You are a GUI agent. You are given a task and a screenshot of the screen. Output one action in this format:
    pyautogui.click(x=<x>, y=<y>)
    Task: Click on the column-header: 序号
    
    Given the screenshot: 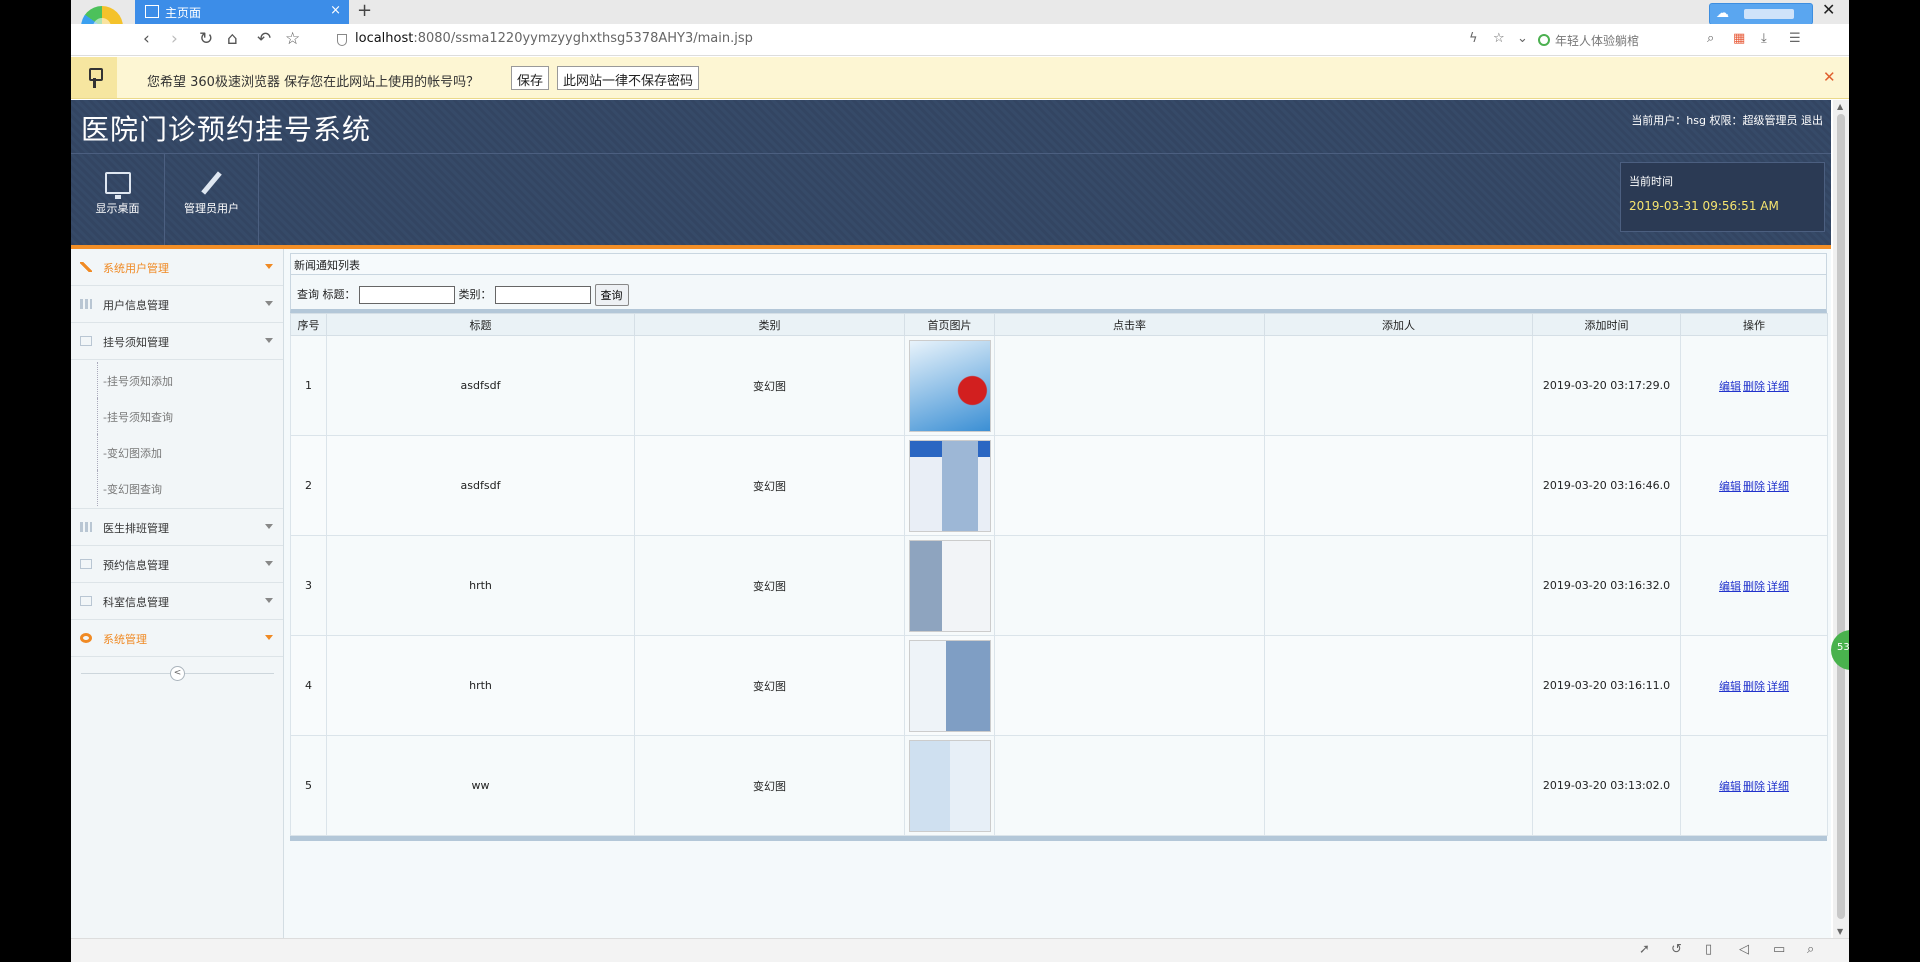 What is the action you would take?
    pyautogui.click(x=308, y=324)
    